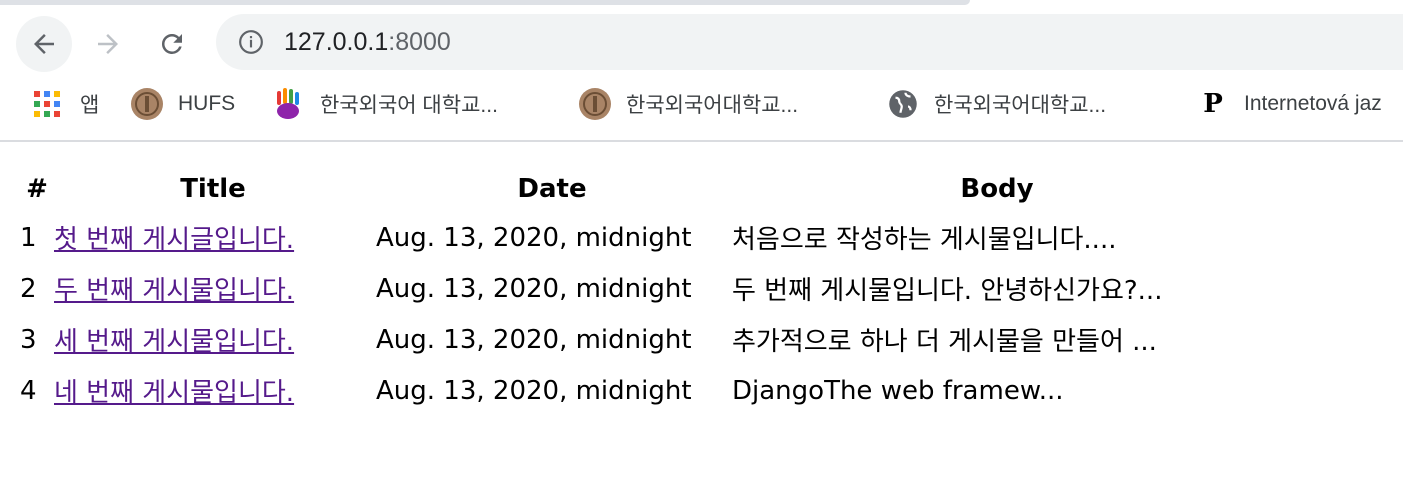  What do you see at coordinates (809, 42) in the screenshot?
I see `address-bar: 127.0.0.1:8000` at bounding box center [809, 42].